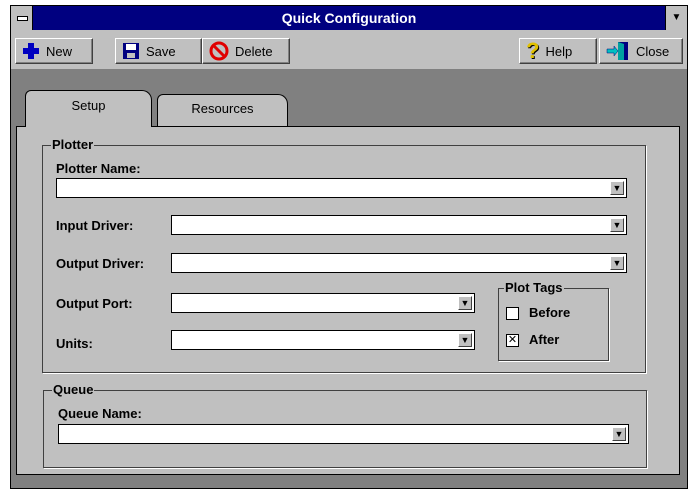 Image resolution: width=694 pixels, height=499 pixels. I want to click on output-driver-label: Output Driver:, so click(100, 263).